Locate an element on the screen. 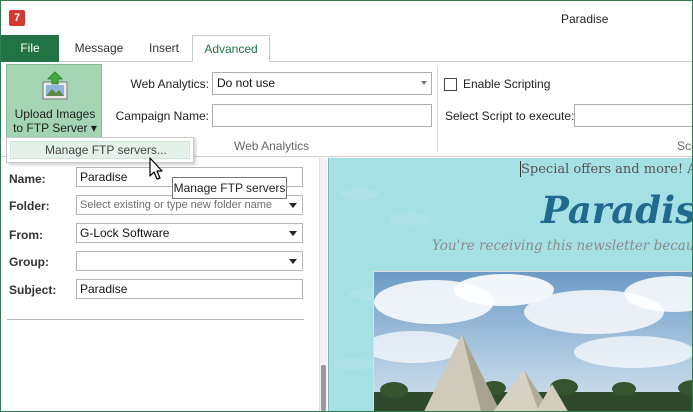 The width and height of the screenshot is (693, 412). window-title: Paradise is located at coordinates (585, 19).